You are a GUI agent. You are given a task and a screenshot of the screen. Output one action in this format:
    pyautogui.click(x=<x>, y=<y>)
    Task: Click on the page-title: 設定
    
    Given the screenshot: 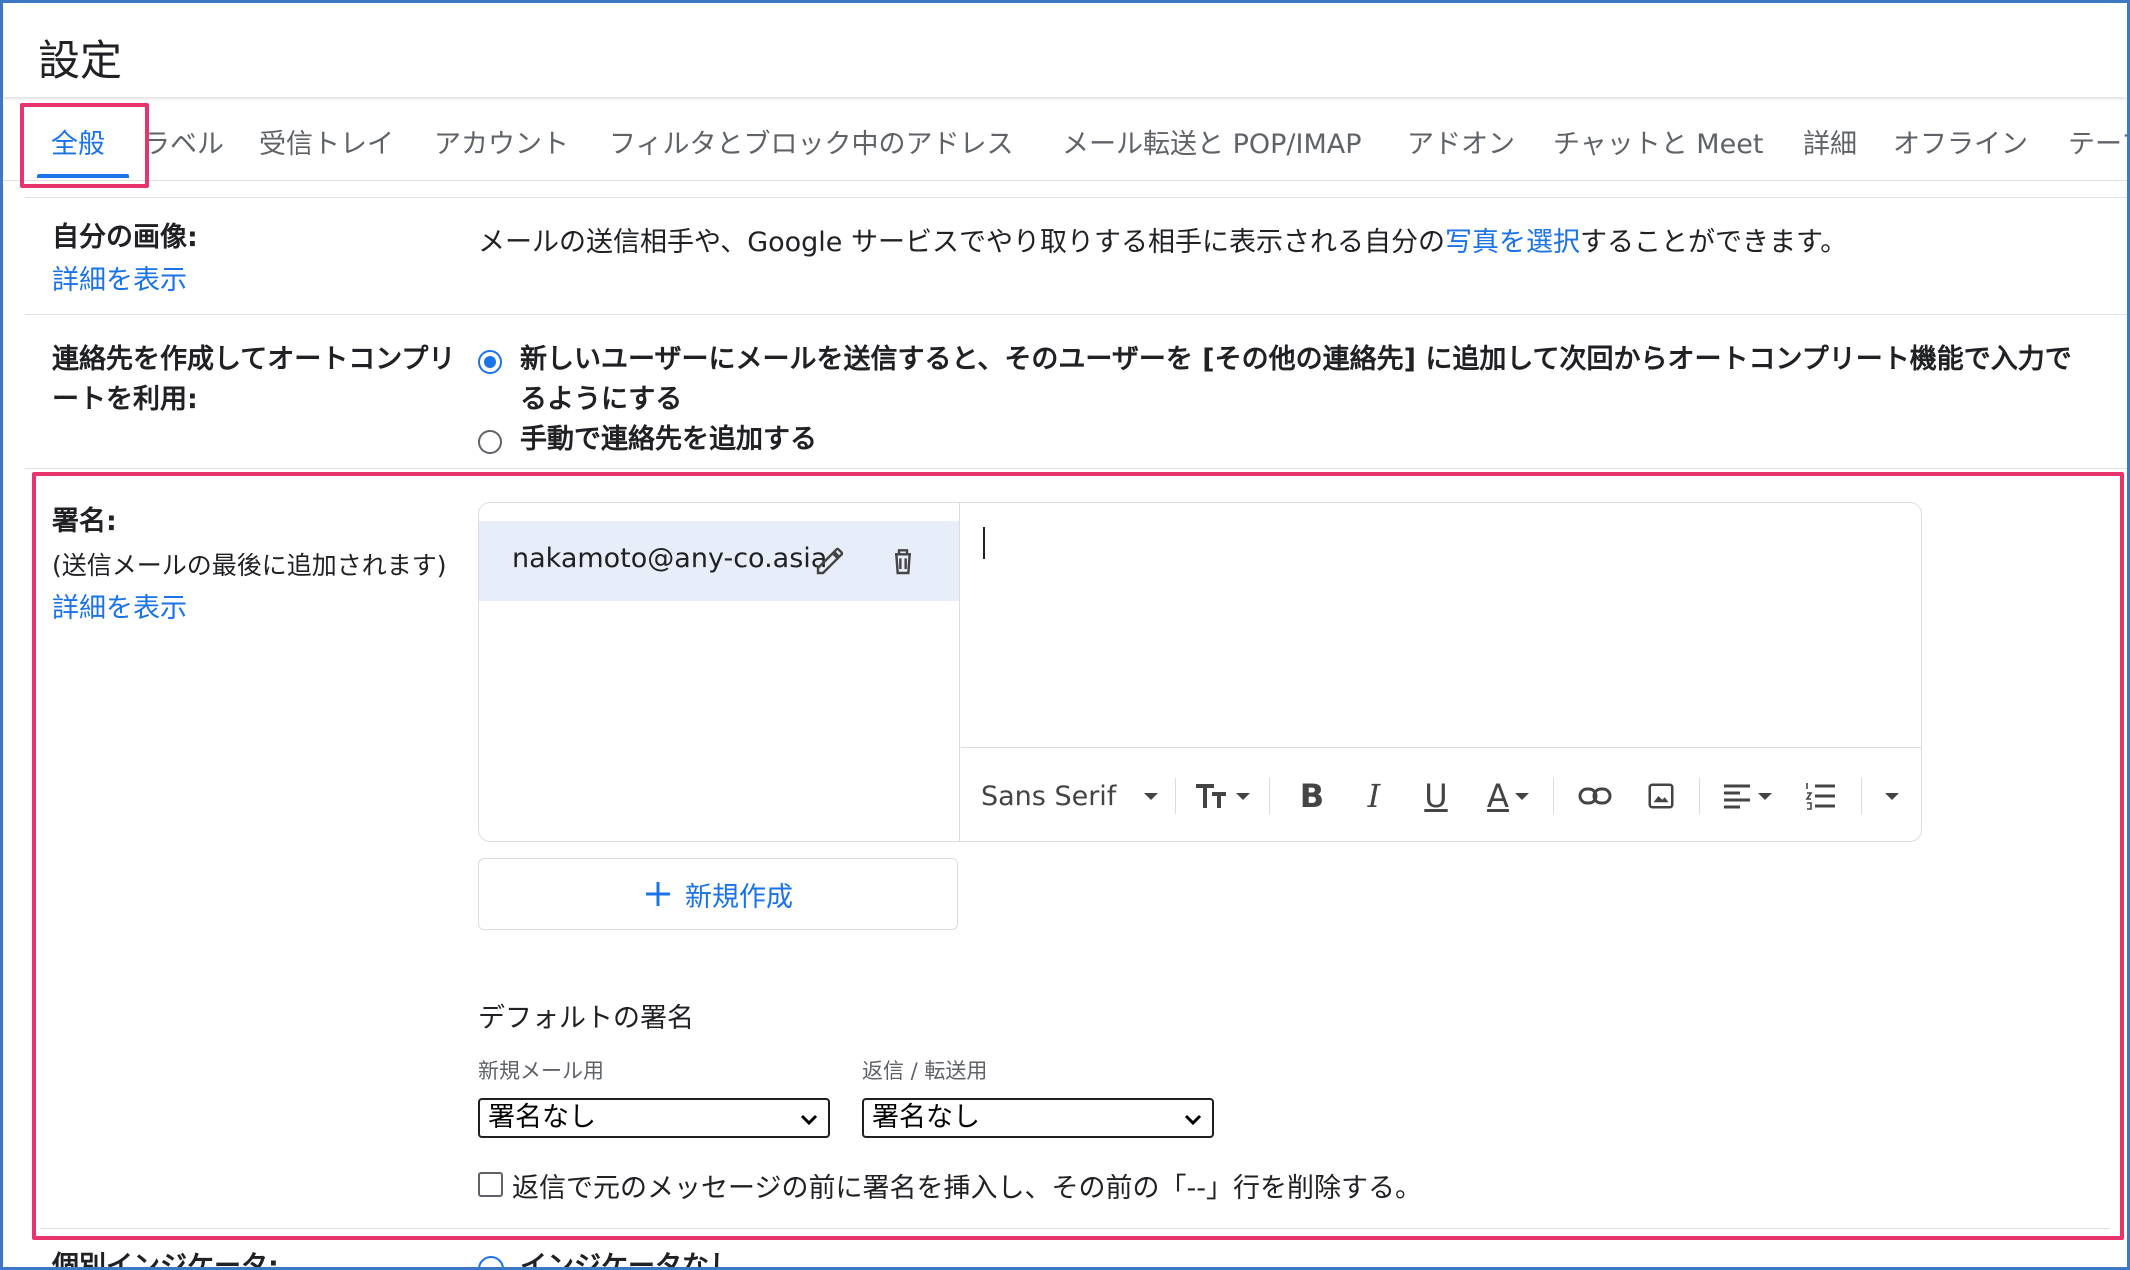 What is the action you would take?
    pyautogui.click(x=80, y=60)
    